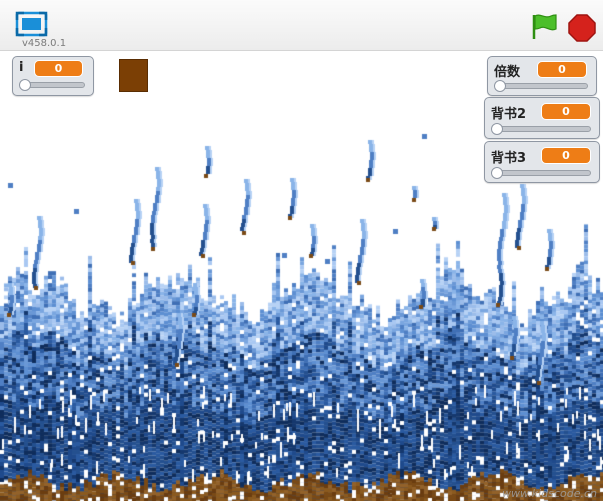  I want to click on monitor-label: 背书2, so click(509, 114).